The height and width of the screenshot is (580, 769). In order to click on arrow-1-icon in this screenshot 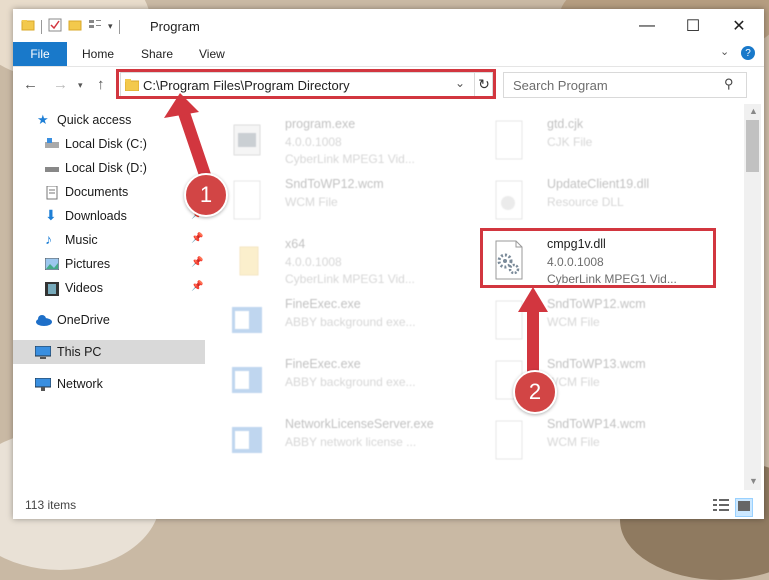, I will do `click(194, 142)`.